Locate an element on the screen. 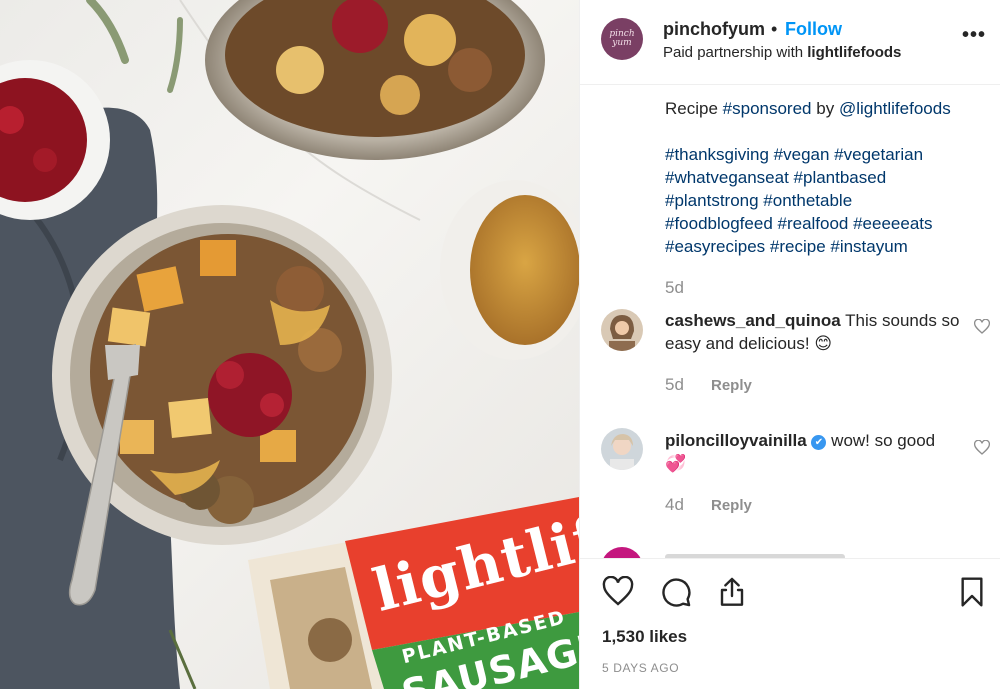  comment-timestamp: 5d is located at coordinates (674, 385).